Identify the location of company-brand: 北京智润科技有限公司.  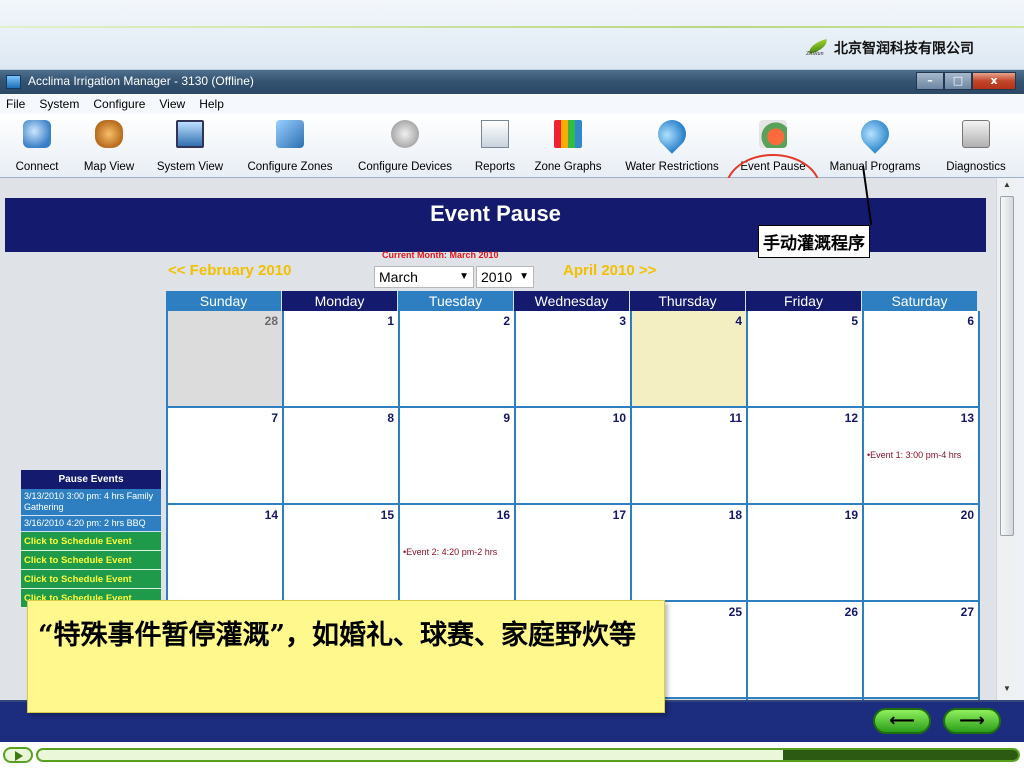
(890, 48).